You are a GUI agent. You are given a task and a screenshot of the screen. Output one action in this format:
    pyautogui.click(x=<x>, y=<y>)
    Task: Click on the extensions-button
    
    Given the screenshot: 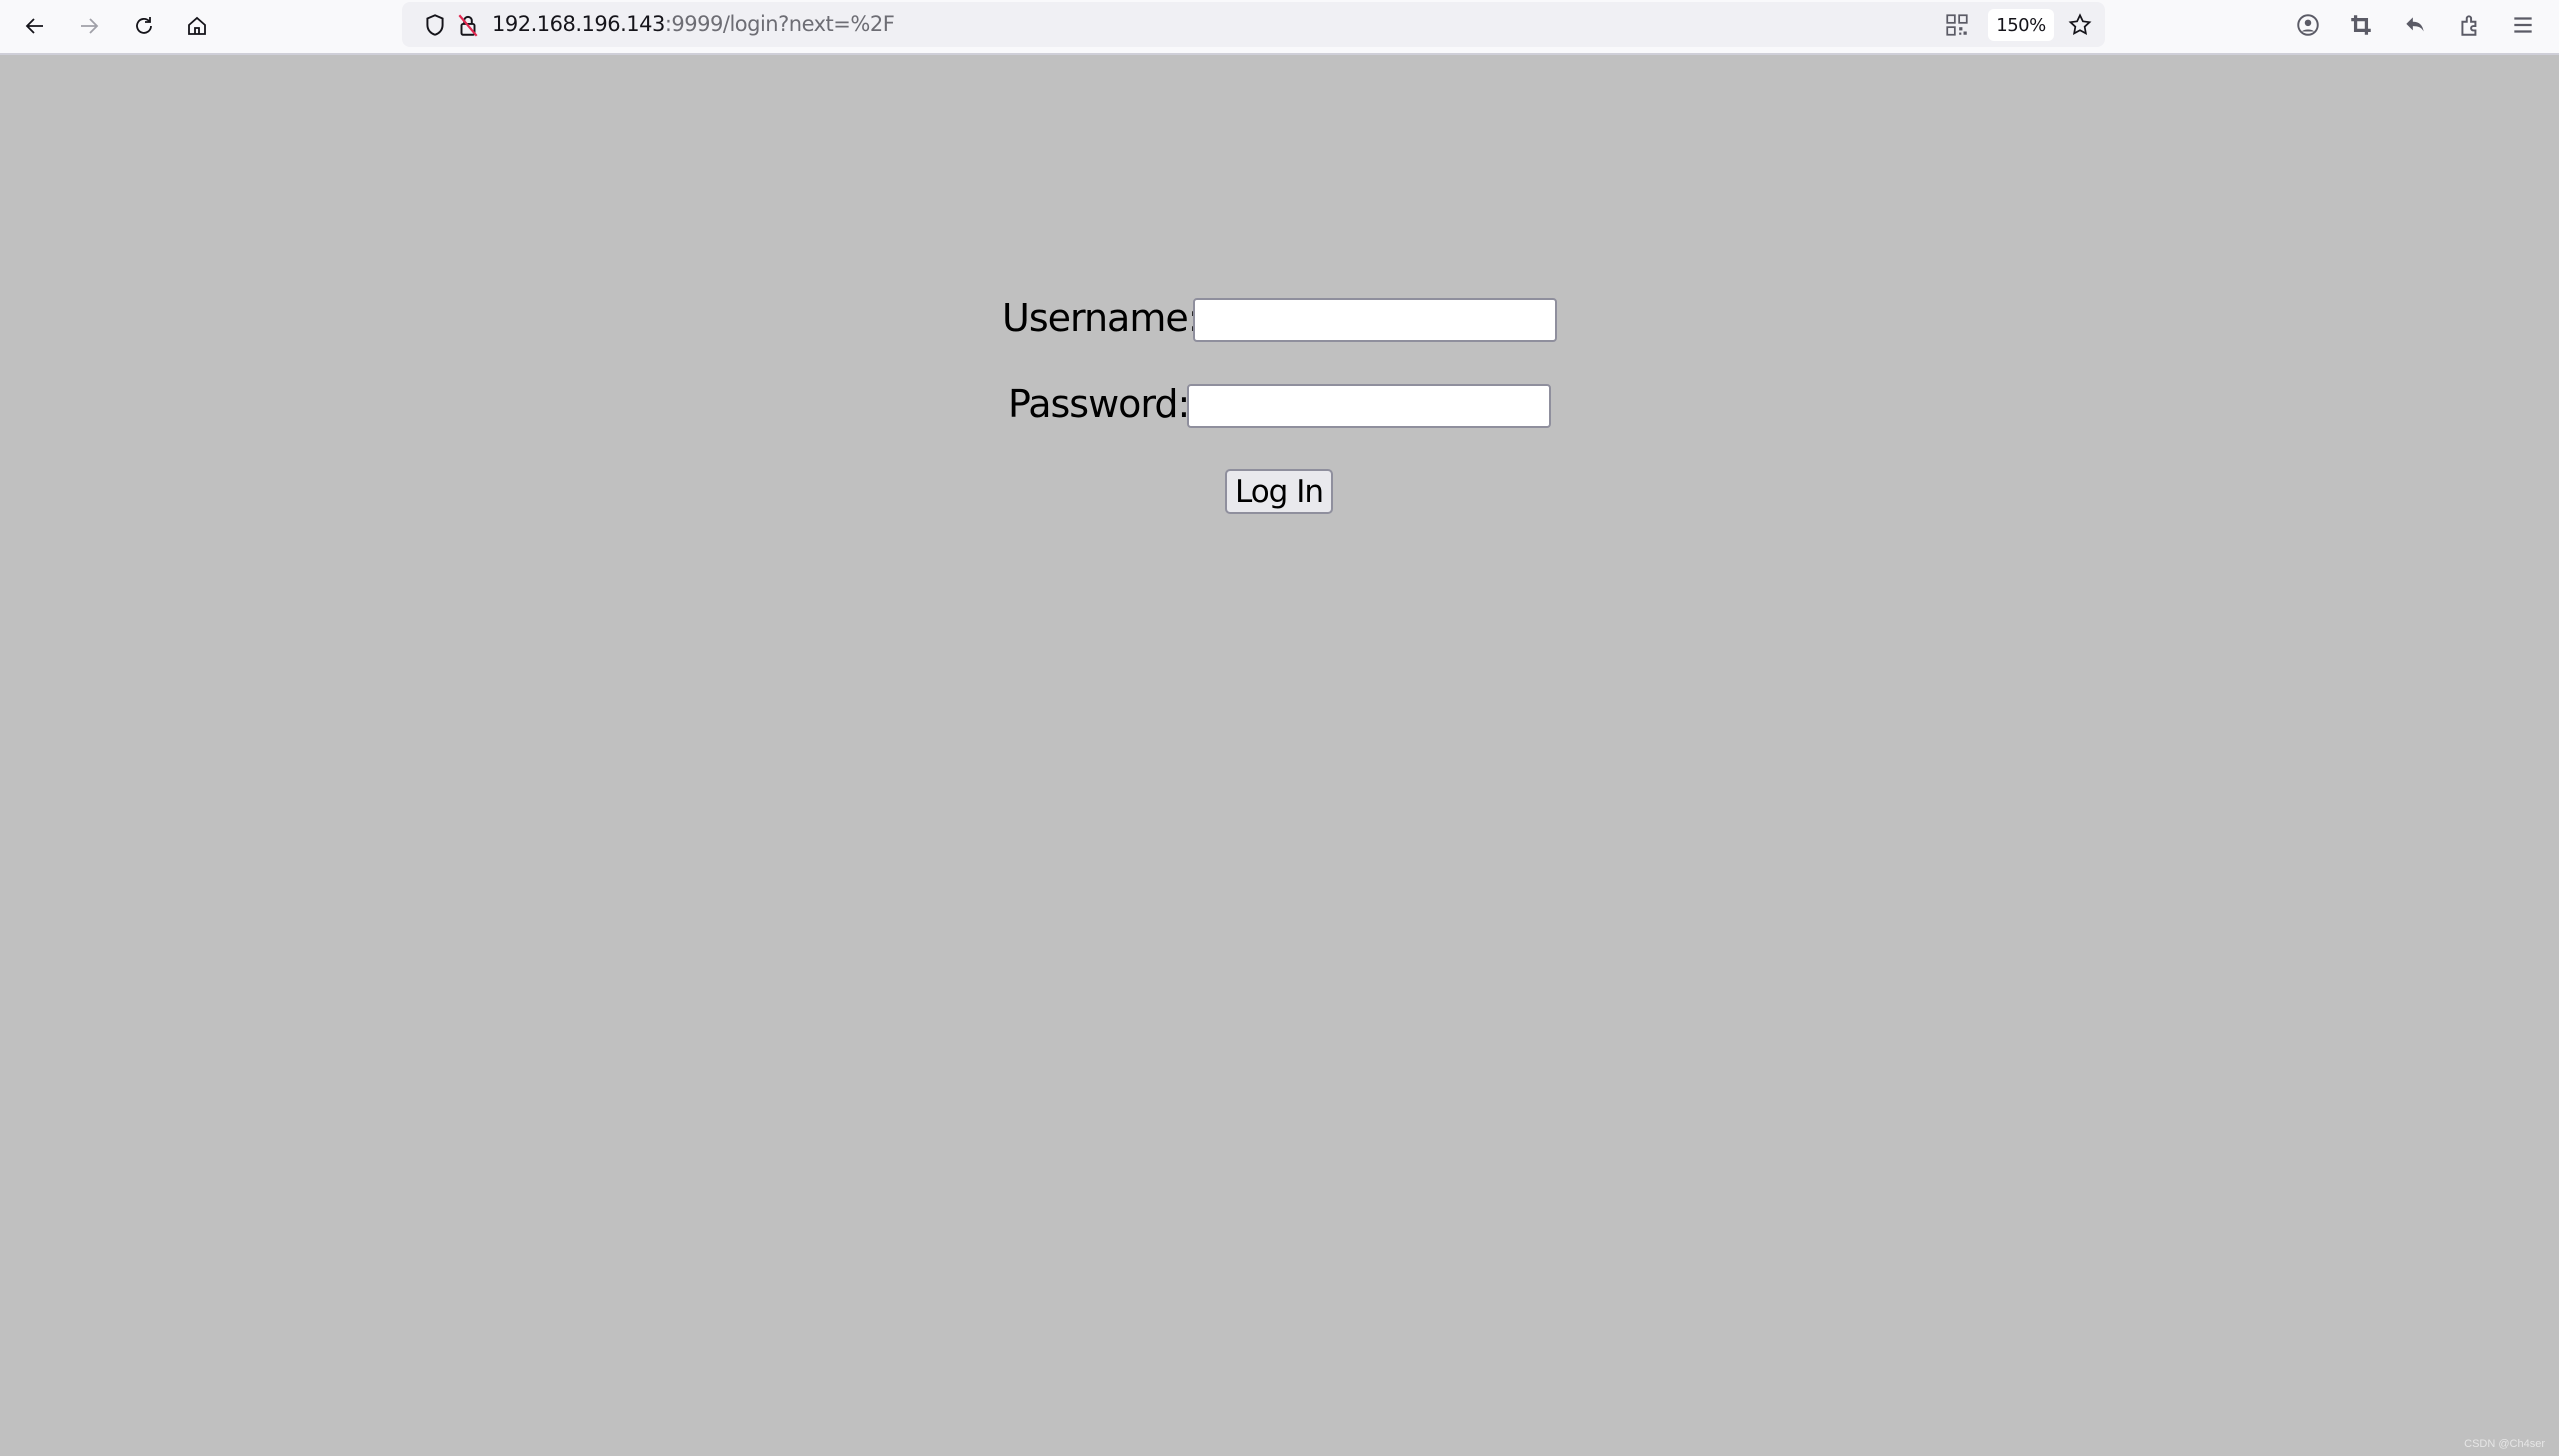 What is the action you would take?
    pyautogui.click(x=2470, y=25)
    